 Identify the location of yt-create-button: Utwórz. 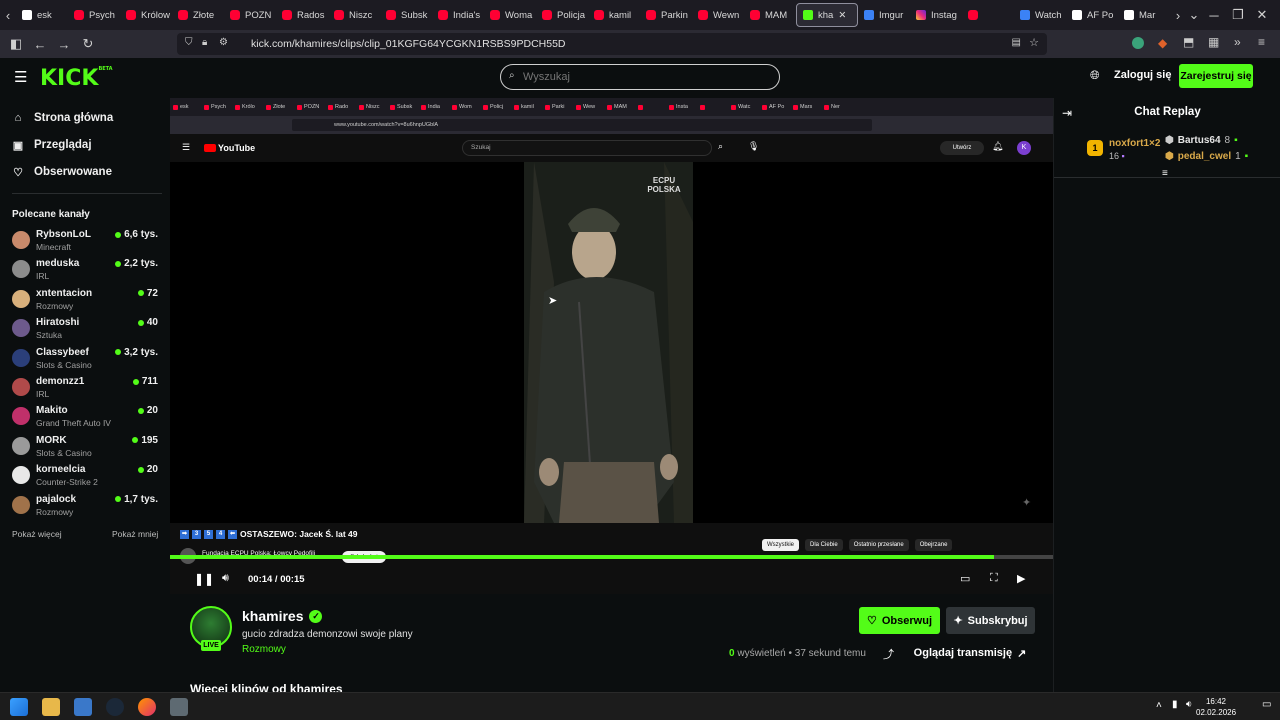
(962, 148).